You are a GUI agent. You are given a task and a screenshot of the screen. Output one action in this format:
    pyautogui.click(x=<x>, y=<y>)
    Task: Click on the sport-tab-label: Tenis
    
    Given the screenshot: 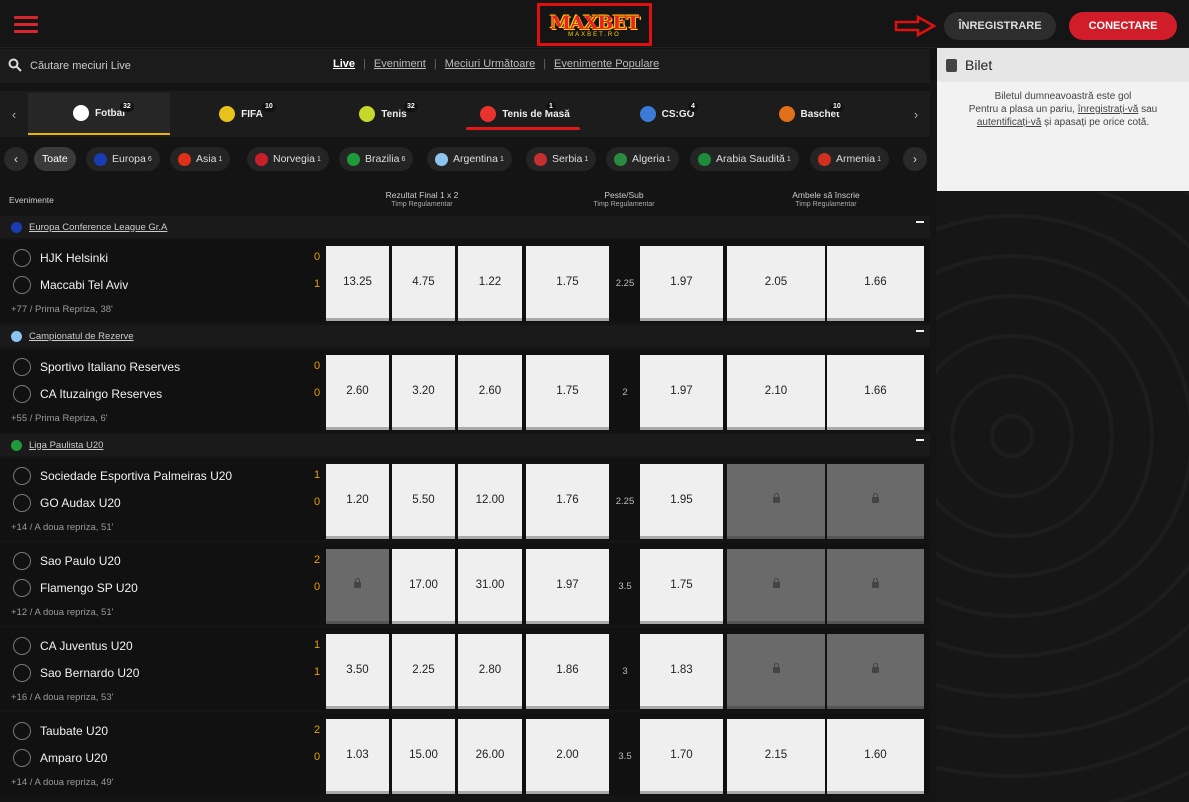 What is the action you would take?
    pyautogui.click(x=394, y=114)
    